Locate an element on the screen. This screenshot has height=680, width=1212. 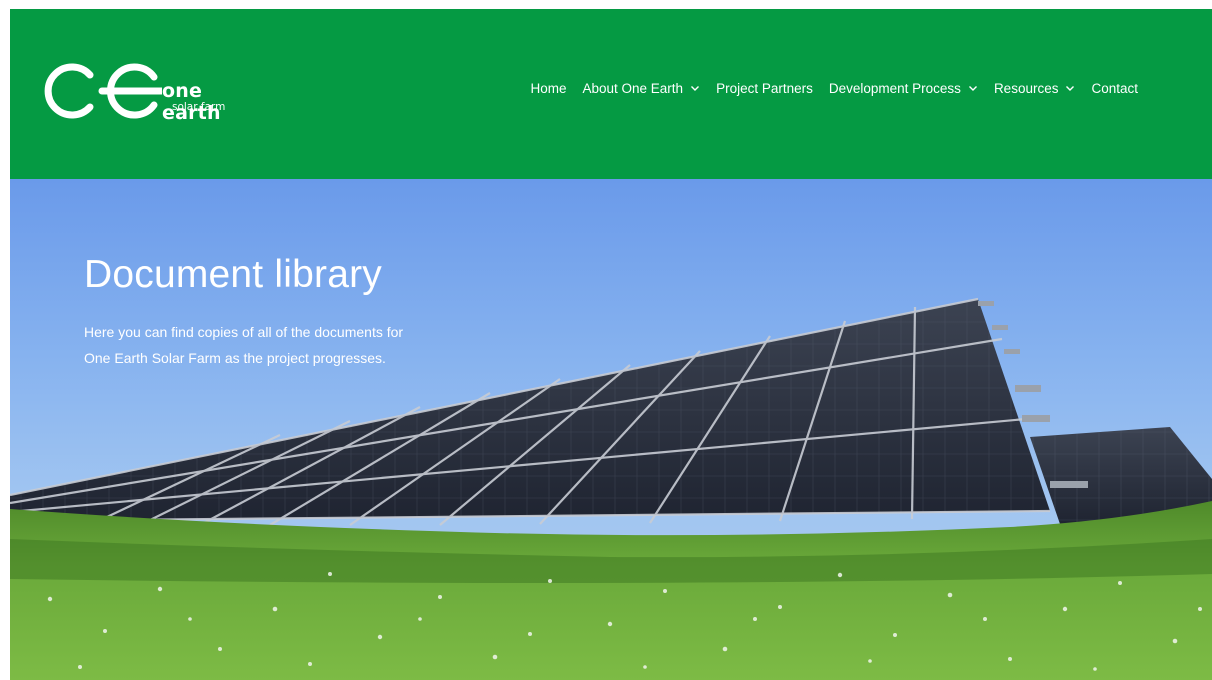
logo-tagline: solar farm is located at coordinates (199, 107).